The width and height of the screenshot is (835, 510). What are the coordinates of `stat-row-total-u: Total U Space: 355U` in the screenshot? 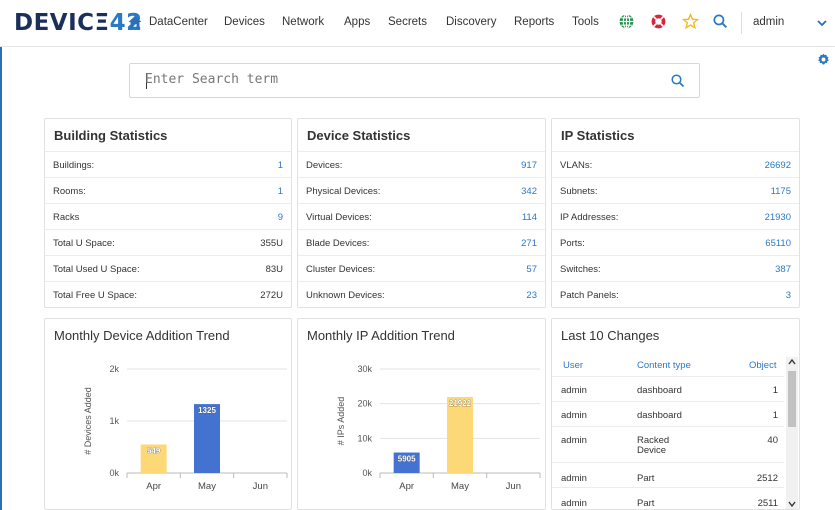 It's located at (168, 242).